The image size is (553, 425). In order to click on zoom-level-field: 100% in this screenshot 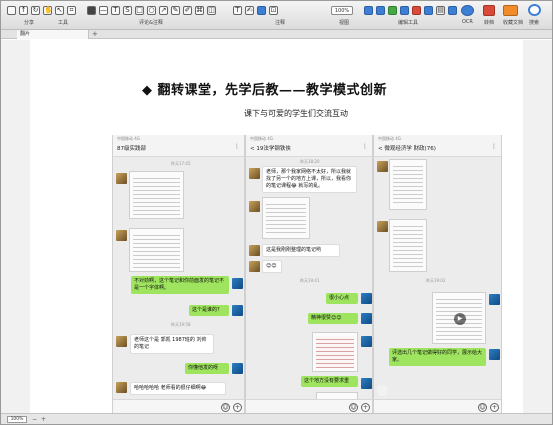, I will do `click(17, 419)`.